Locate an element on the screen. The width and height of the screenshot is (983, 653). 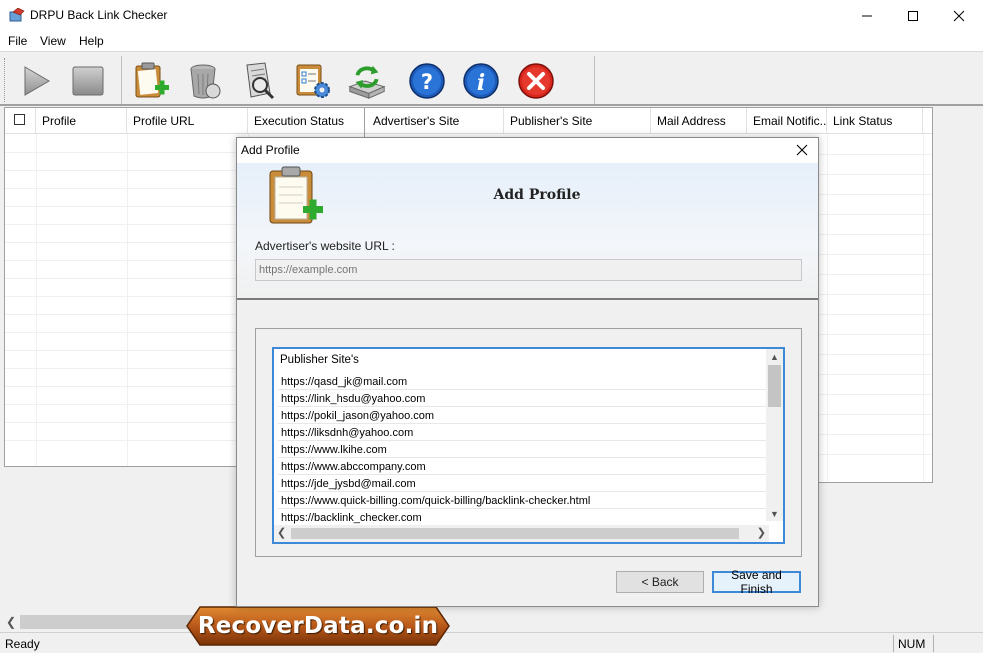
num-lock-indicator: NUM is located at coordinates (913, 643).